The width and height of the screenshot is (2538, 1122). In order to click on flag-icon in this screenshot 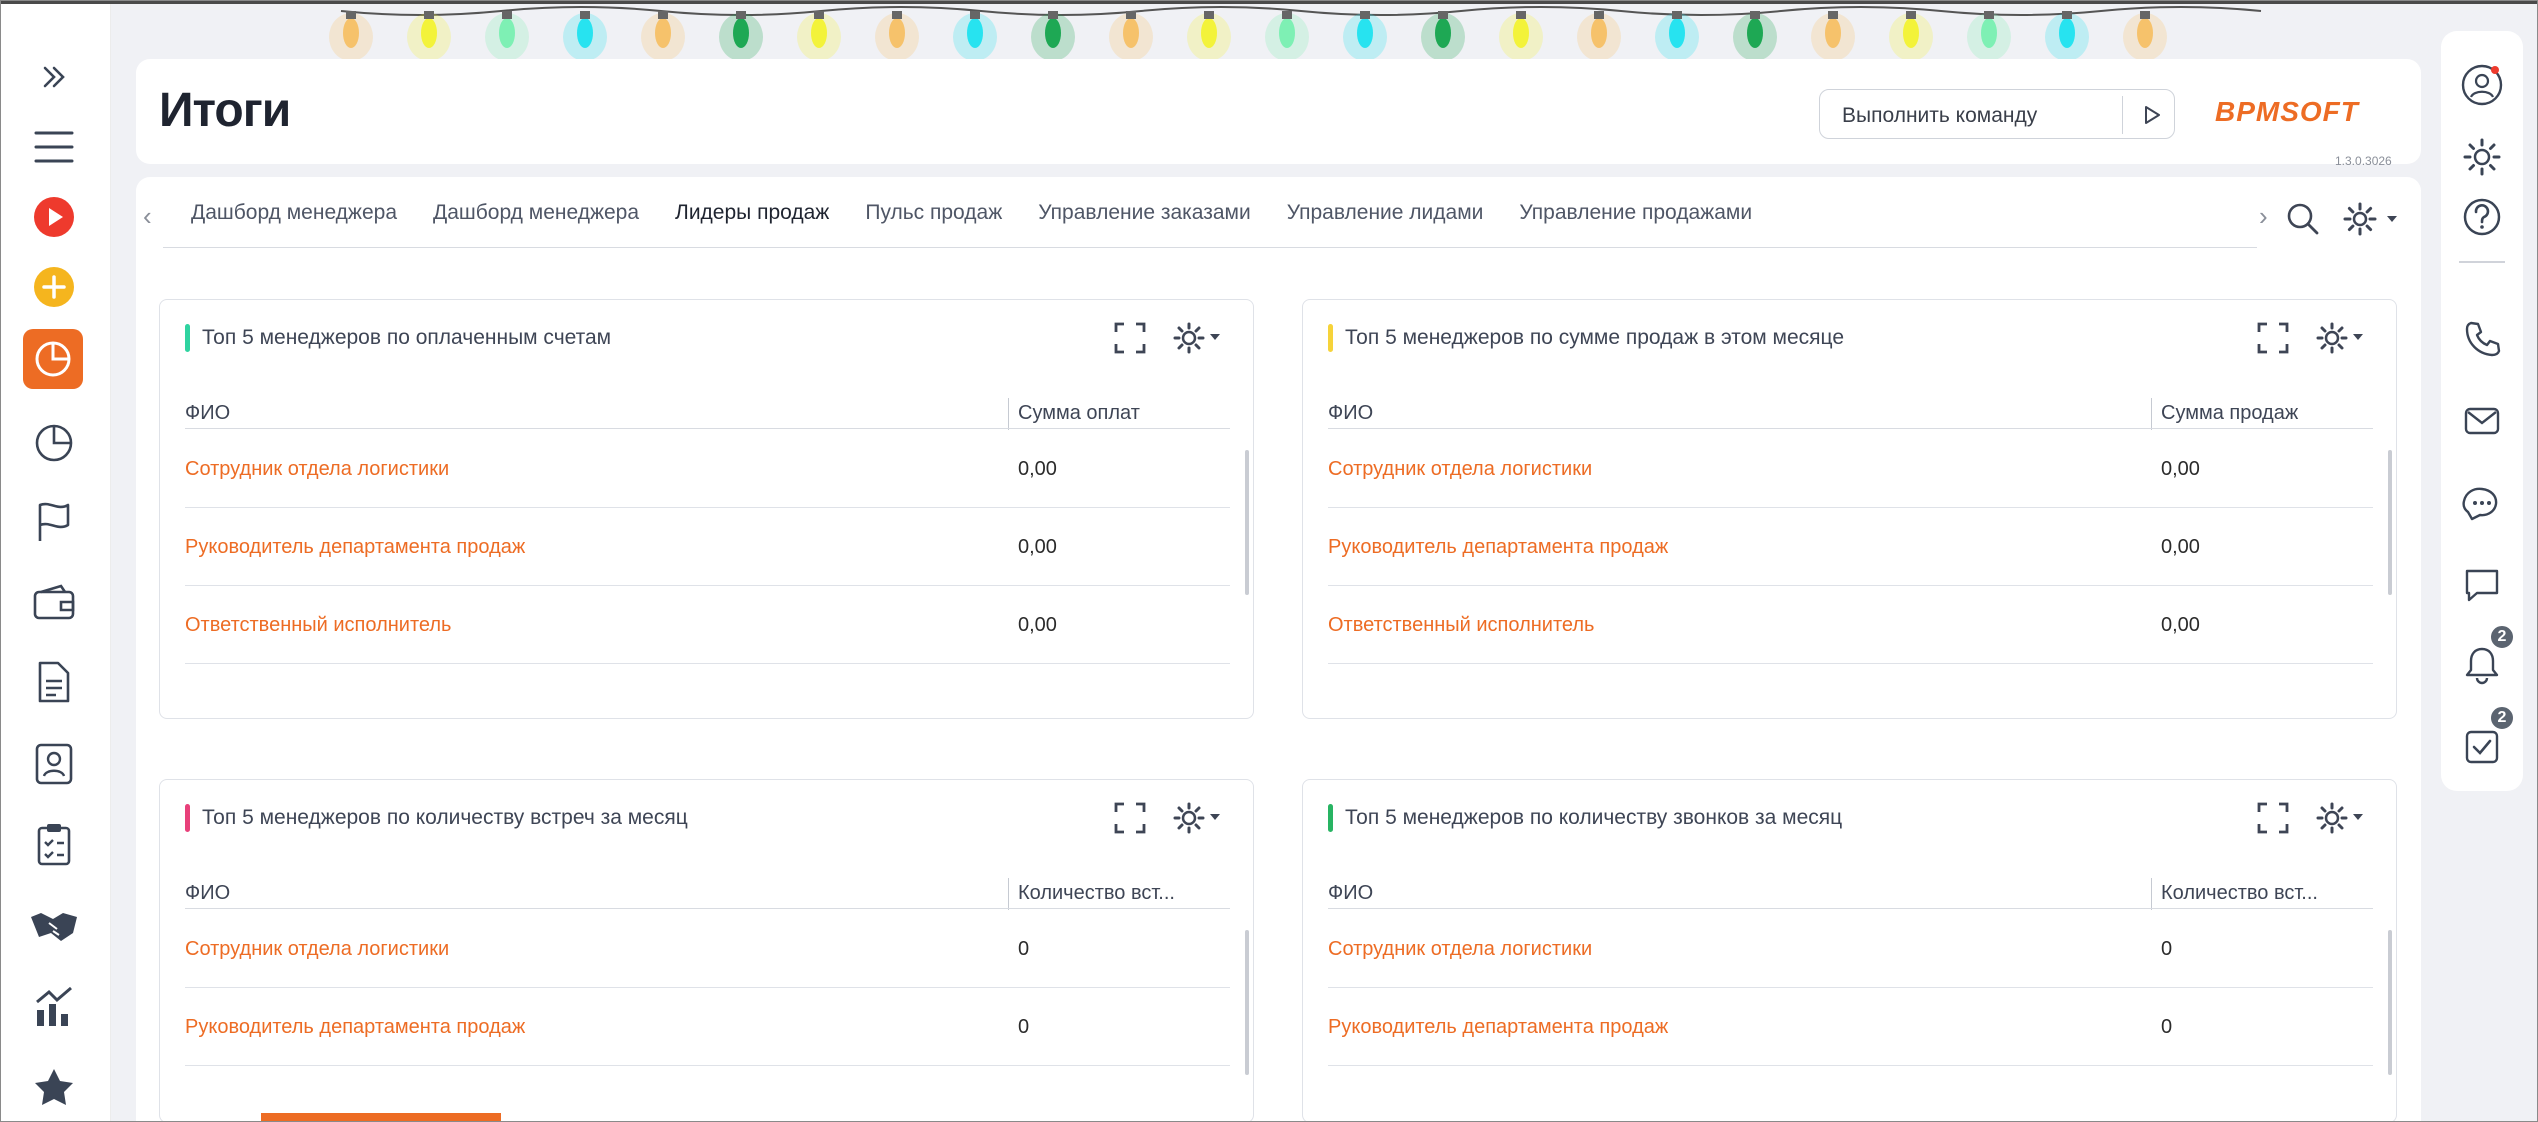, I will do `click(53, 521)`.